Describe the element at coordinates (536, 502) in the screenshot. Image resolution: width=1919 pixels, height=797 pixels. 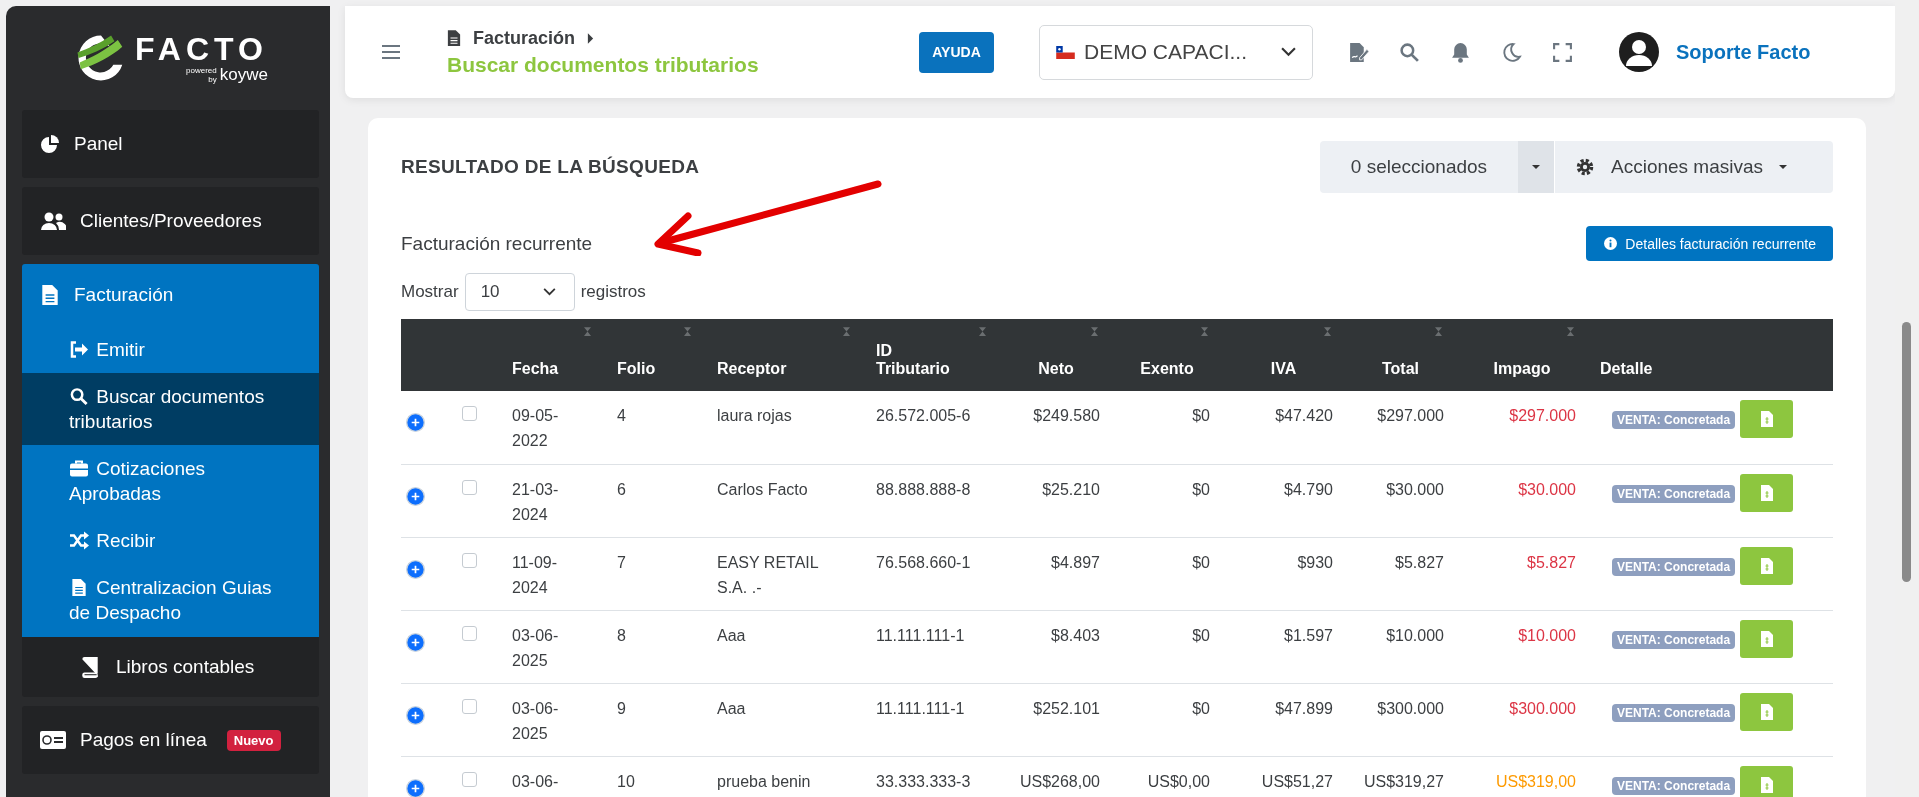
I see `table-cell-text: 21-03-2024` at that location.